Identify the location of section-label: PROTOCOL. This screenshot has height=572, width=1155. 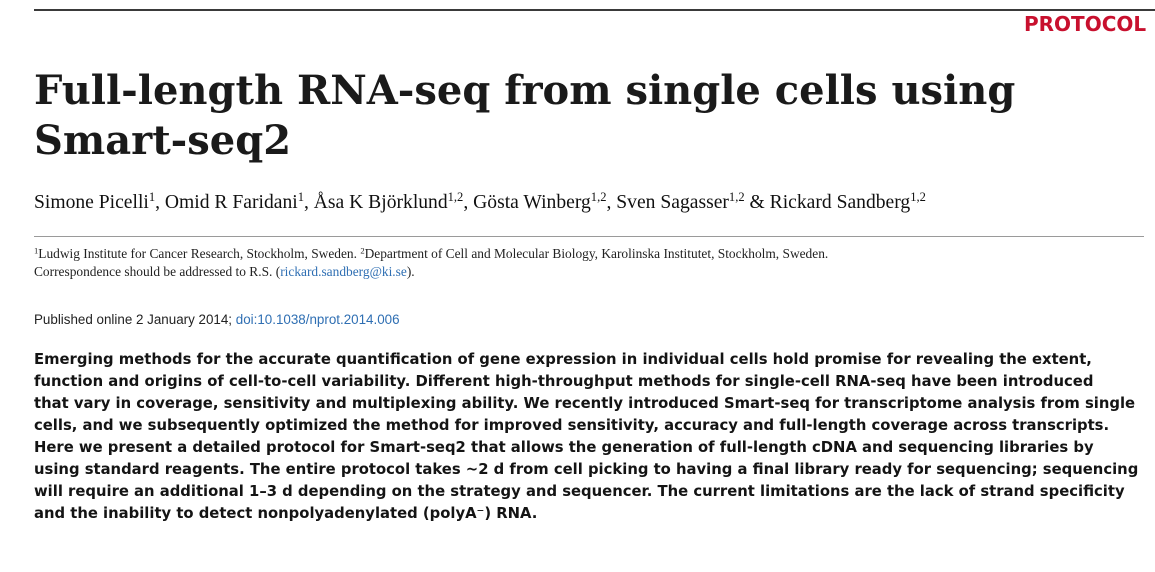
(1085, 24).